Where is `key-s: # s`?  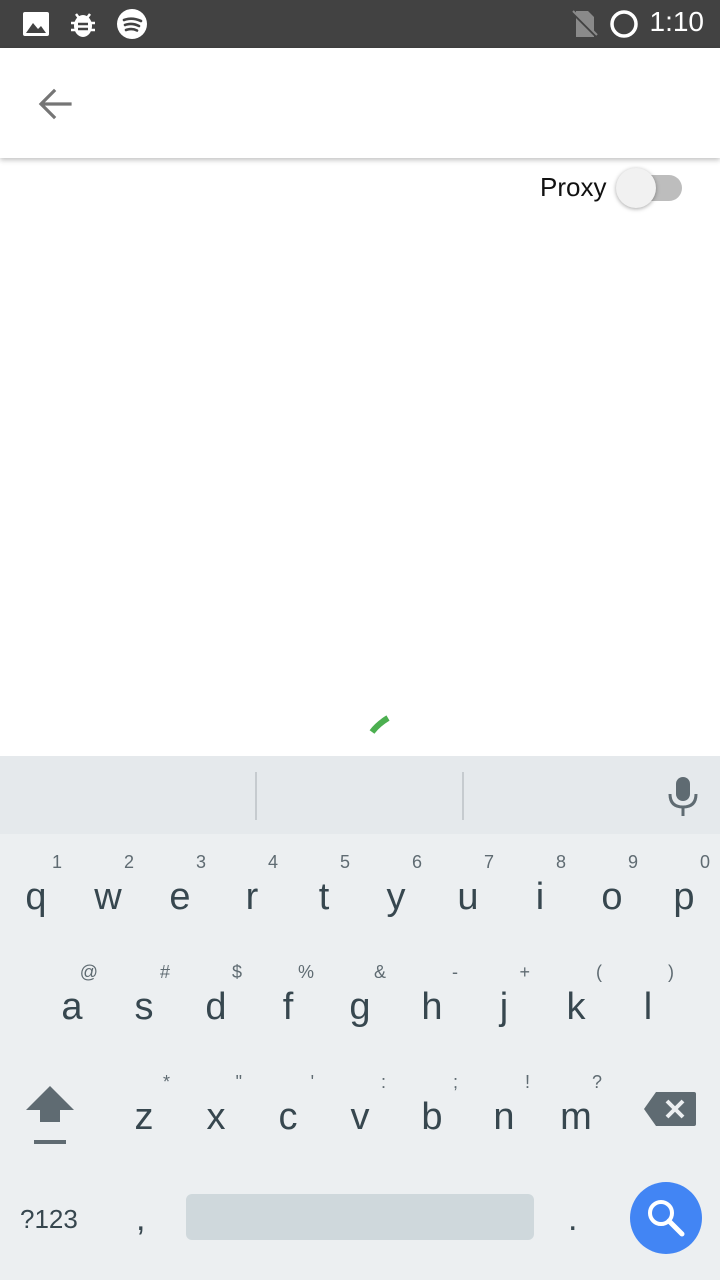
key-s: # s is located at coordinates (144, 1004).